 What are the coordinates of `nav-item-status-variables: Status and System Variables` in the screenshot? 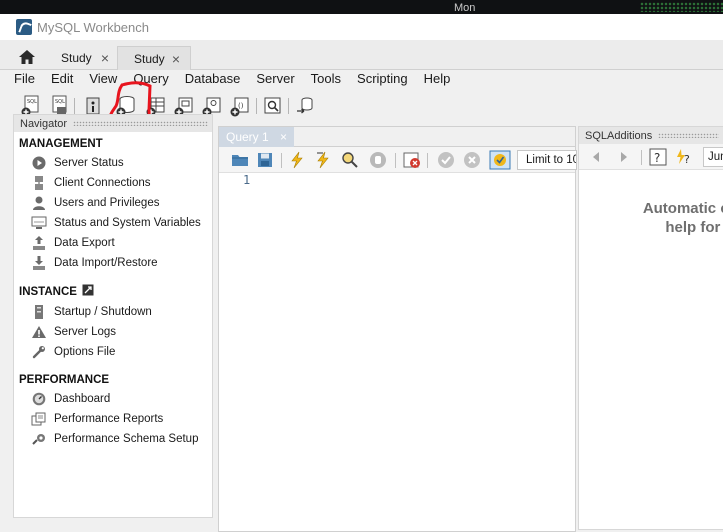 It's located at (113, 223).